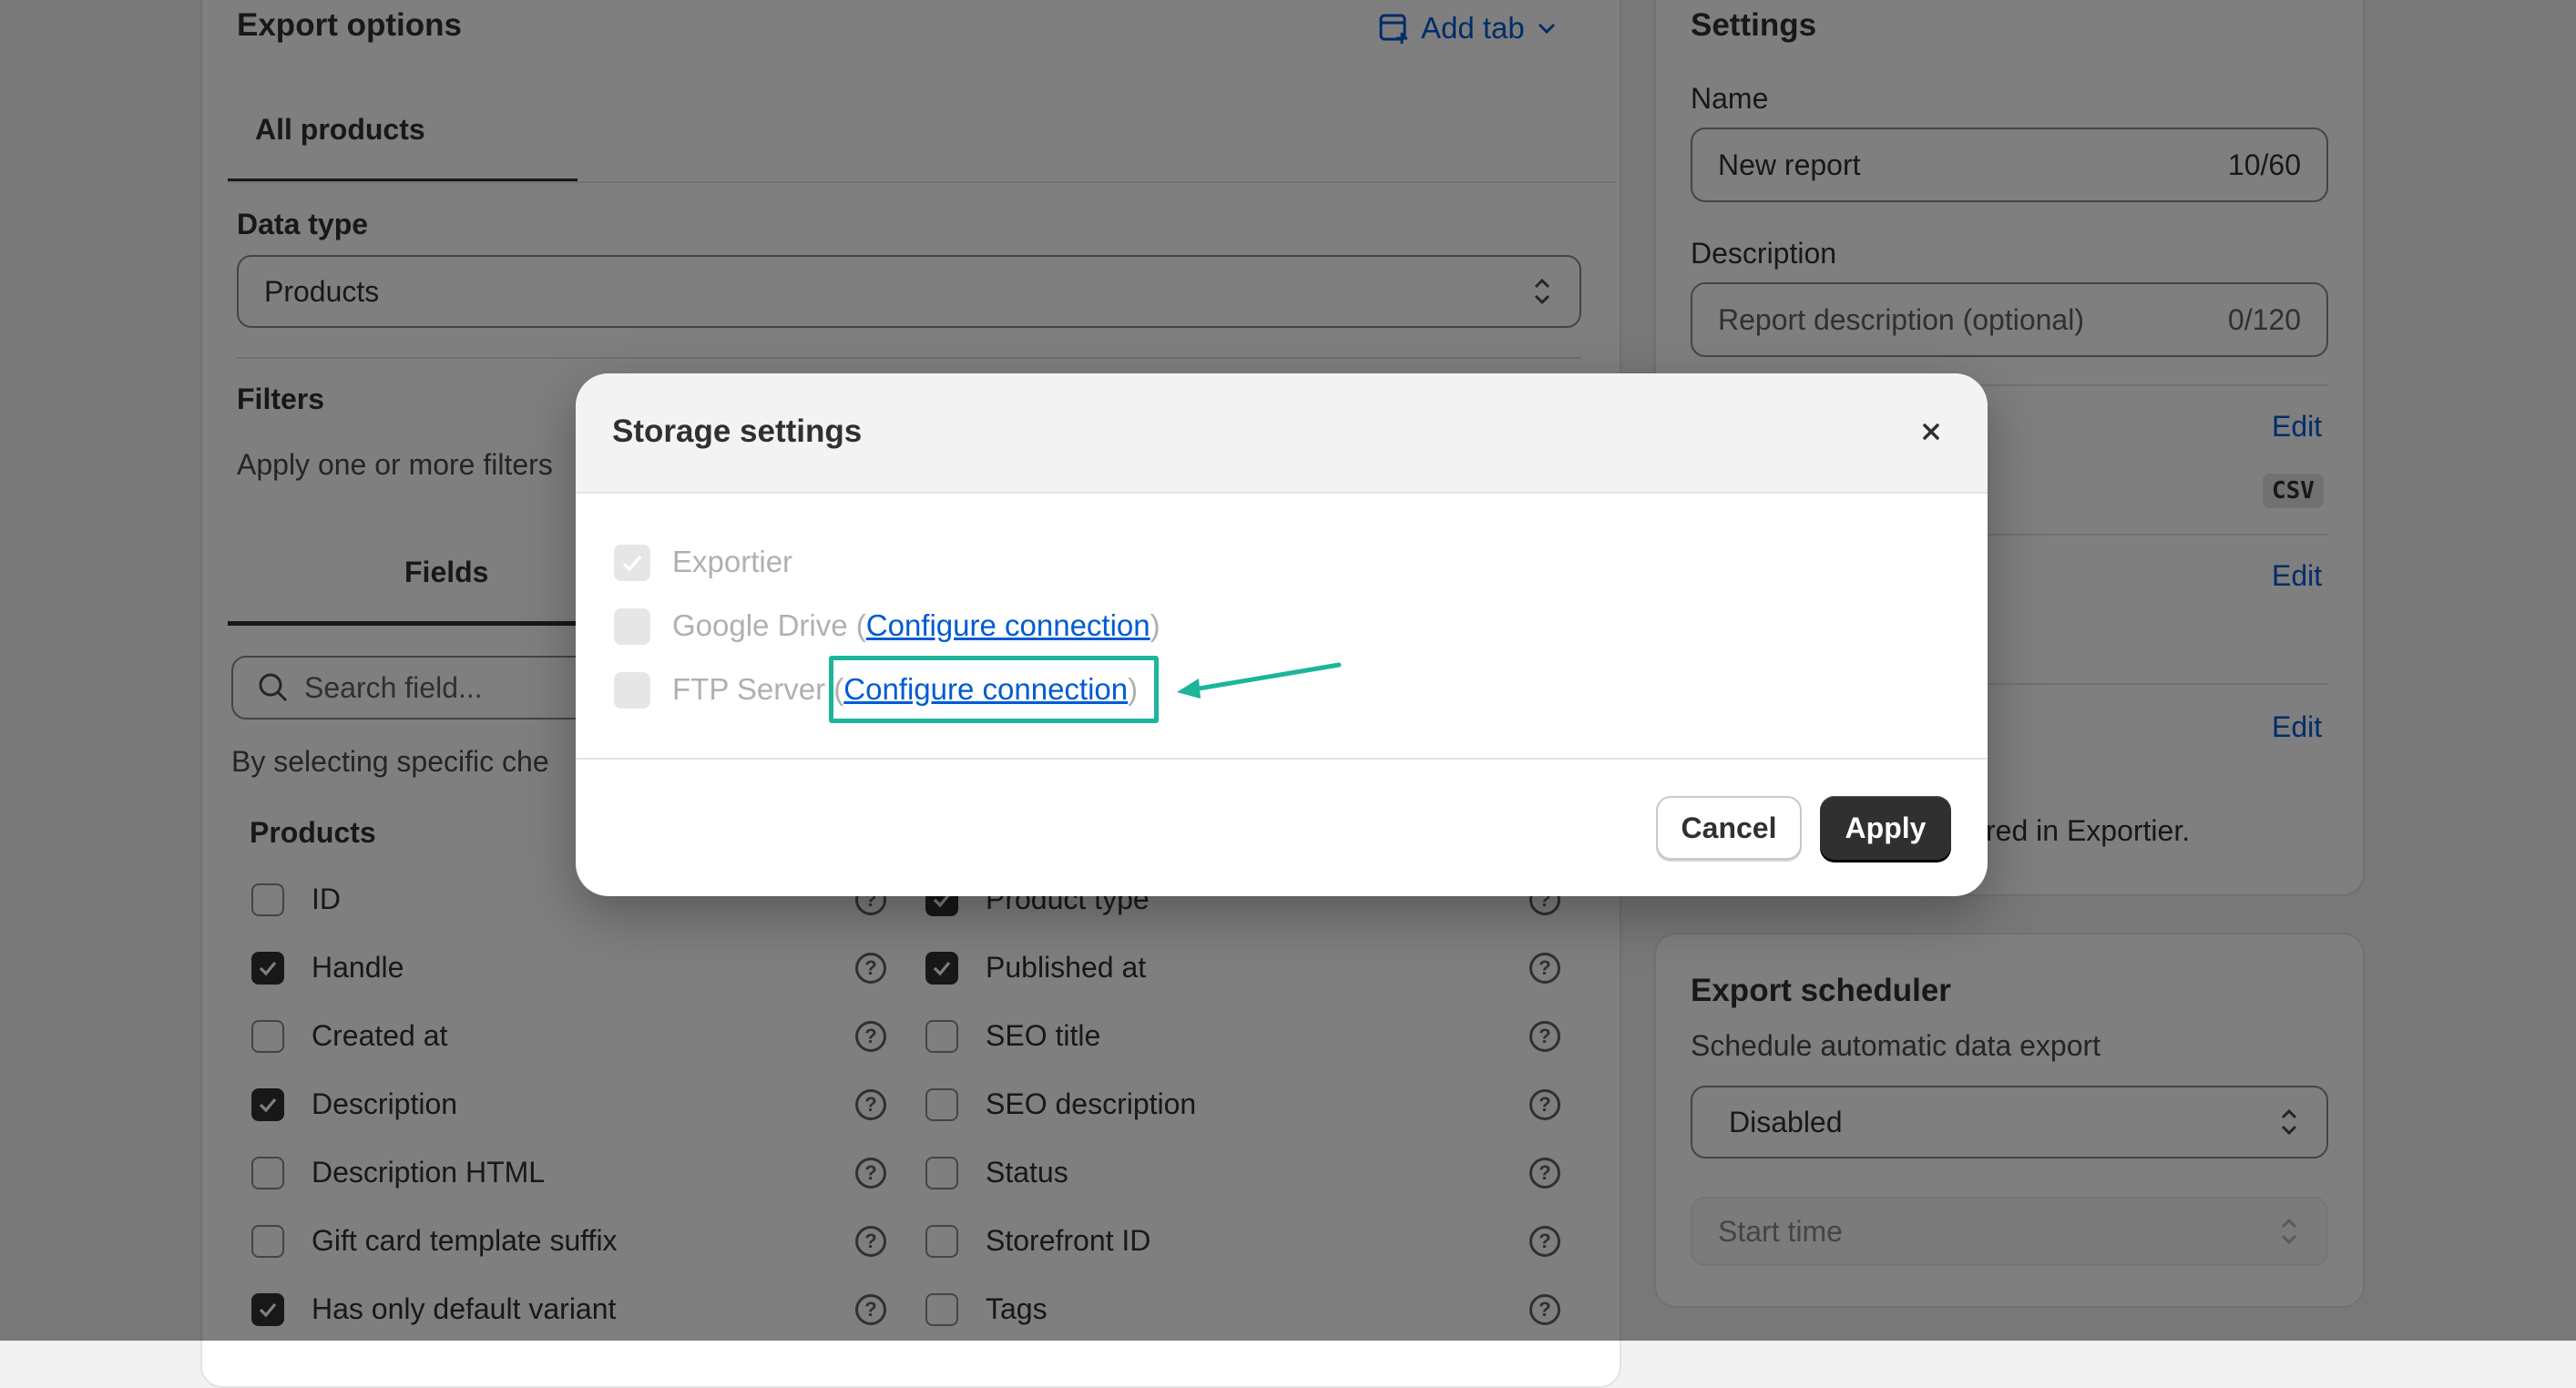 The width and height of the screenshot is (2576, 1388). I want to click on highlight-box, so click(994, 689).